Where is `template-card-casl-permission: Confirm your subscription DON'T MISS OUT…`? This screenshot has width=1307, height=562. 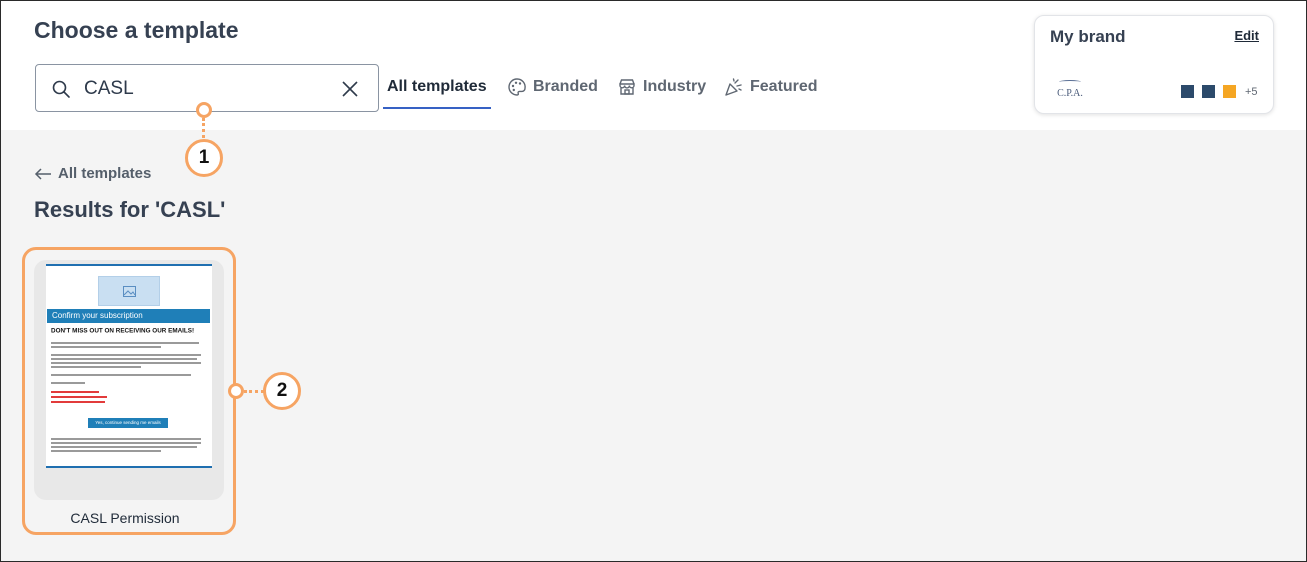 template-card-casl-permission: Confirm your subscription DON'T MISS OUT… is located at coordinates (129, 380).